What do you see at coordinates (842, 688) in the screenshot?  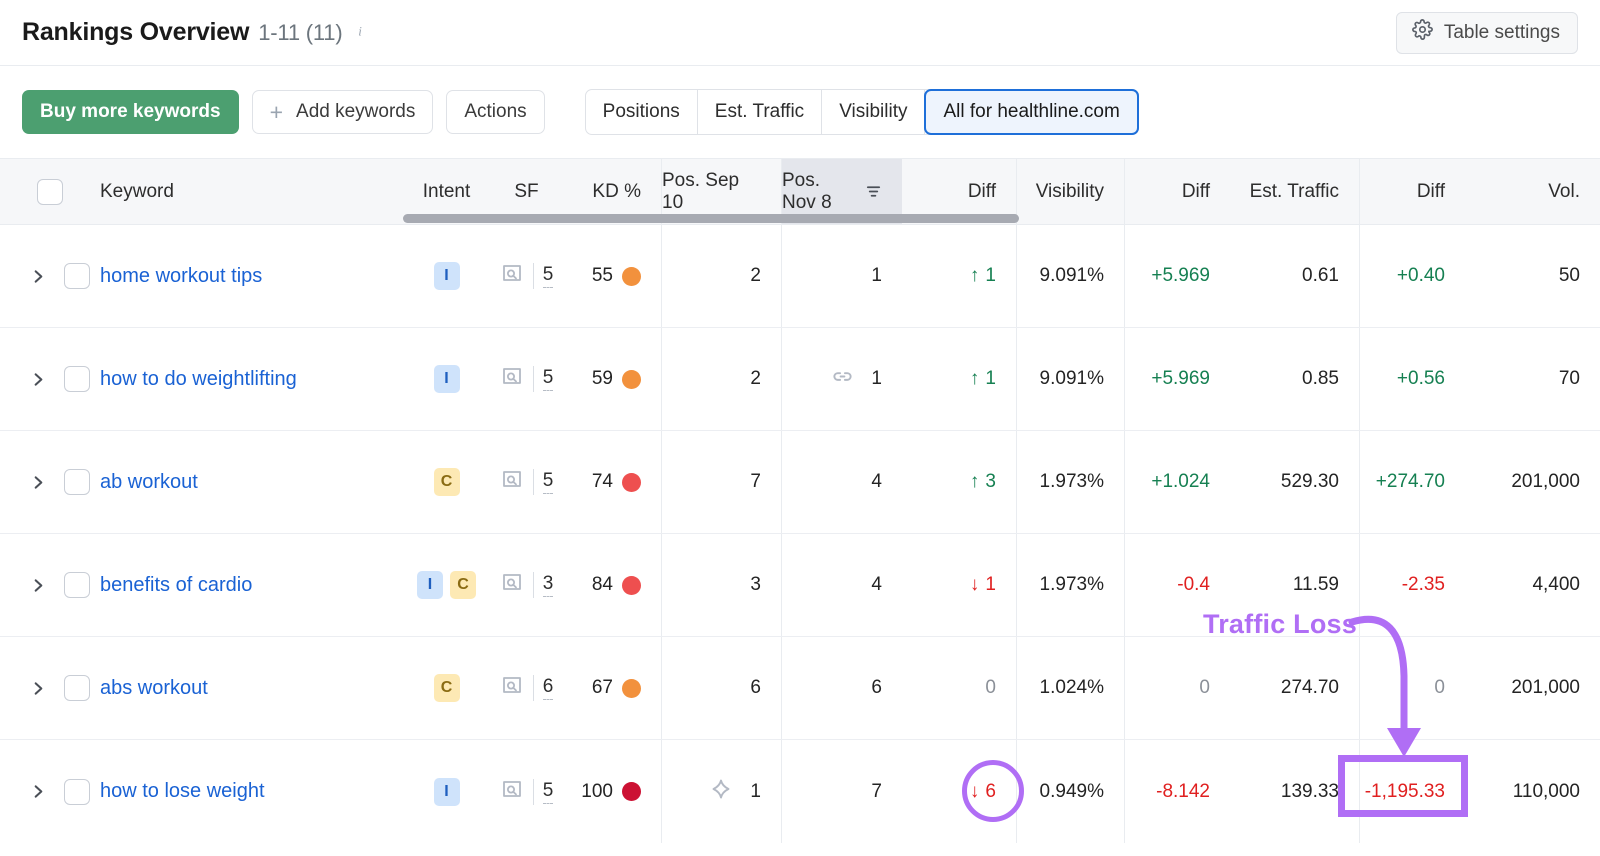 I see `pos-nov-cell: 6` at bounding box center [842, 688].